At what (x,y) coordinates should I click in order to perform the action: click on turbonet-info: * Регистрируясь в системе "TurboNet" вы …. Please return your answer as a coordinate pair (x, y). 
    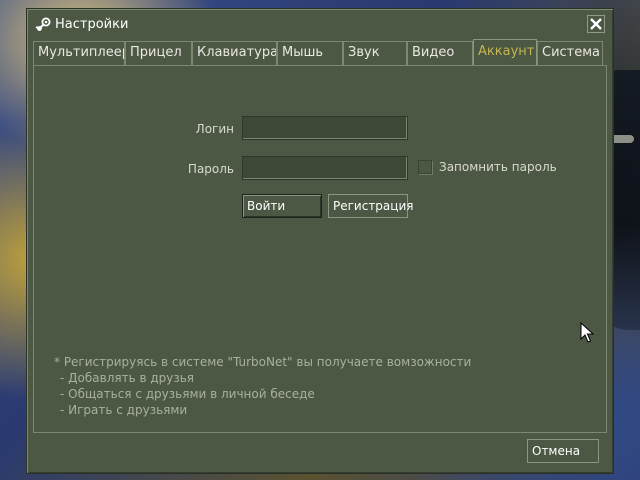
    Looking at the image, I should click on (262, 386).